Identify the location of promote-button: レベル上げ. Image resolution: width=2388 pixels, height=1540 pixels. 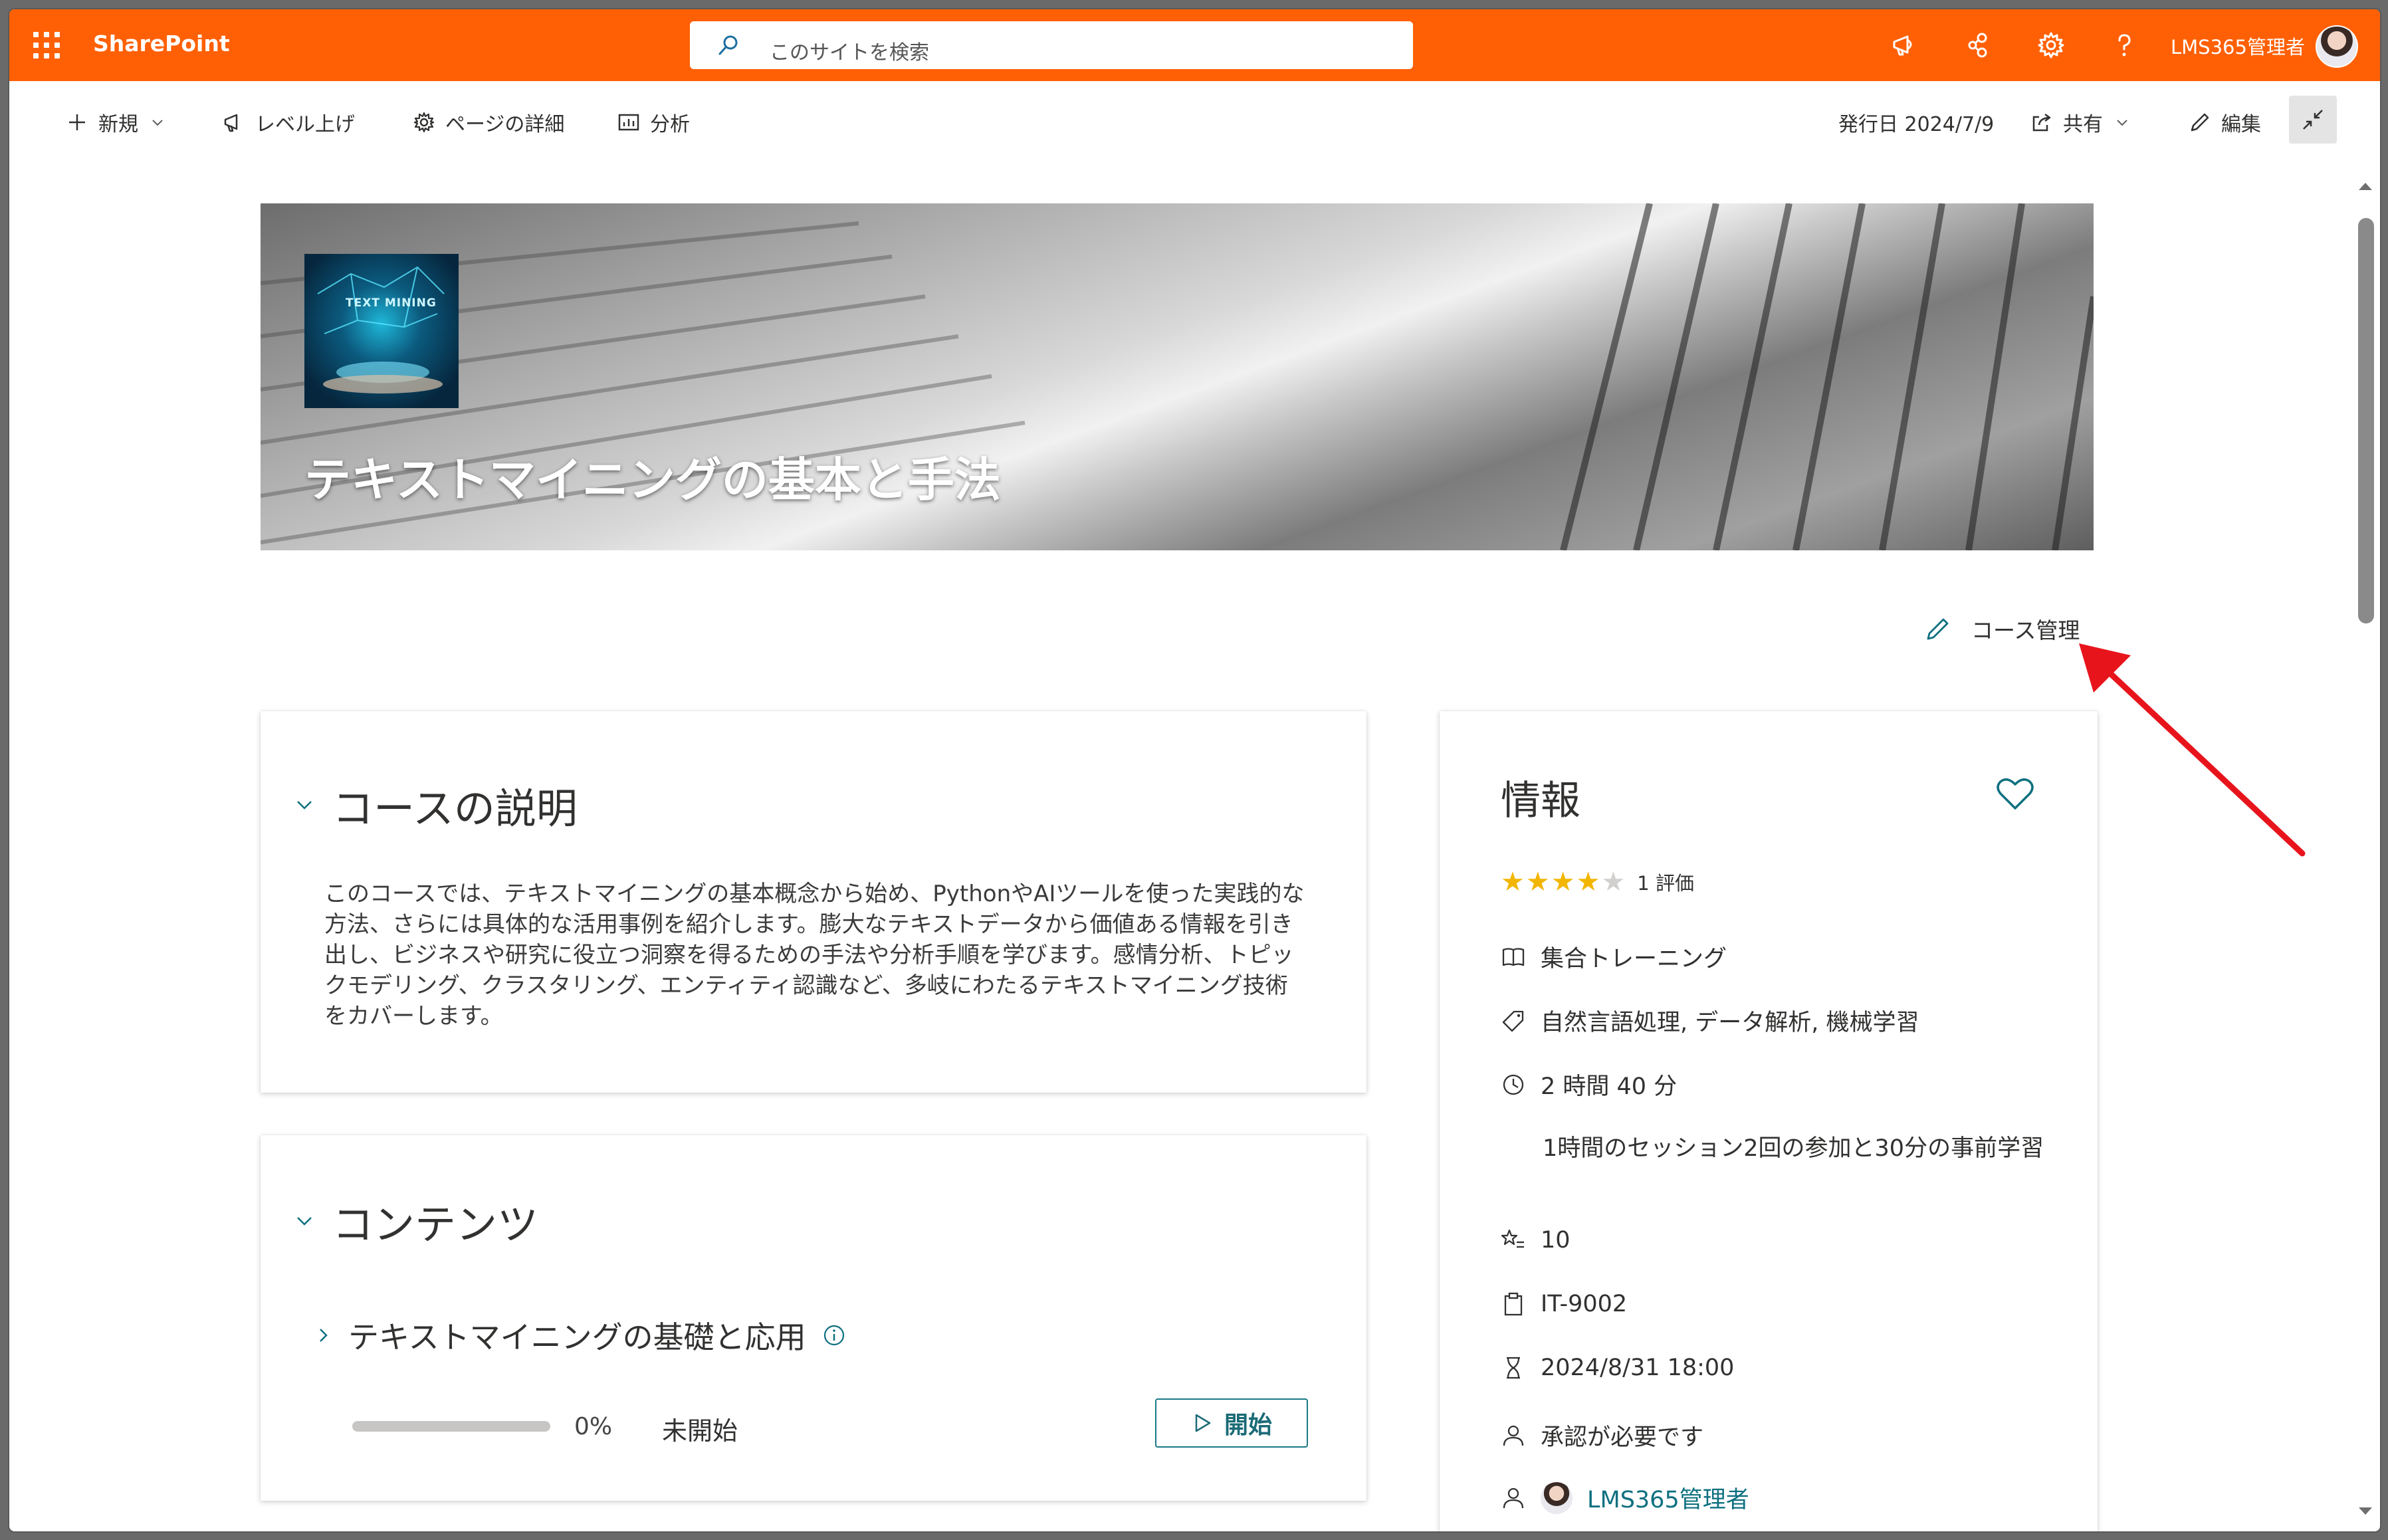
(288, 122).